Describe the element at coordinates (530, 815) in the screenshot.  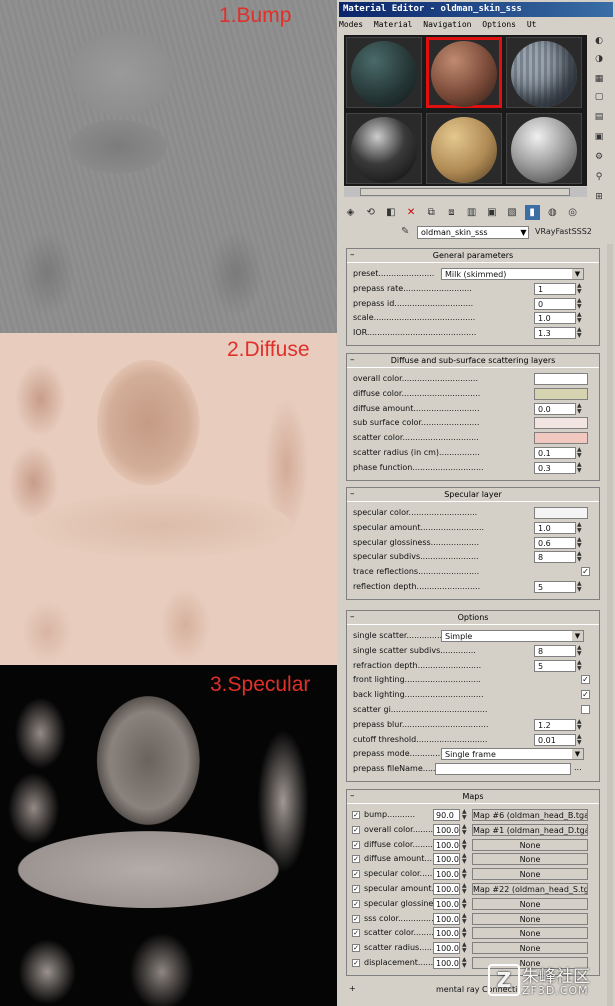
I see `map-slot-button: Map #6 (oldman_head_B.tga)` at that location.